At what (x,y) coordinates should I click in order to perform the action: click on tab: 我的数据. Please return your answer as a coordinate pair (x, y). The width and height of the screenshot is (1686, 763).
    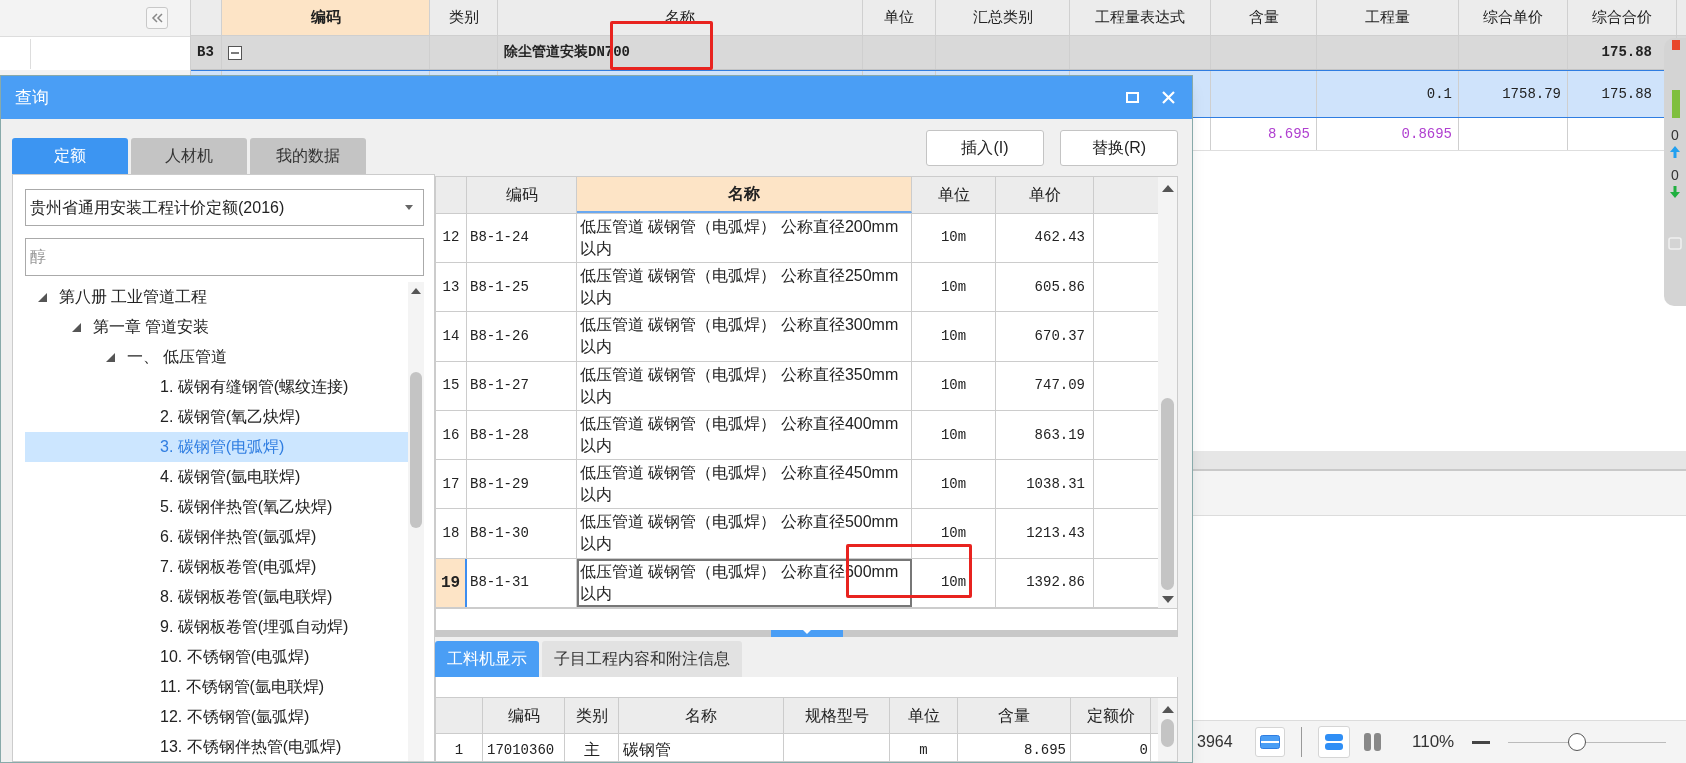
    Looking at the image, I should click on (308, 156).